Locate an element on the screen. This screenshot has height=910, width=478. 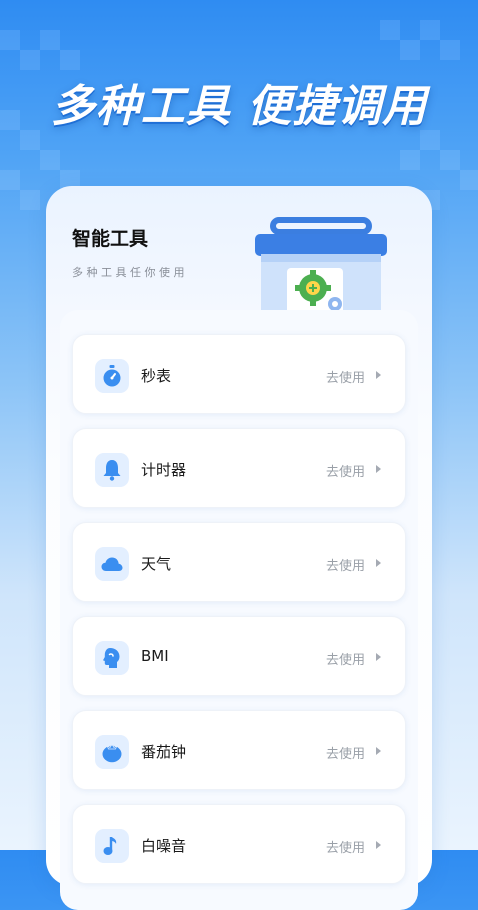
tool-row-timer: 计时器 去使用 is located at coordinates (239, 468).